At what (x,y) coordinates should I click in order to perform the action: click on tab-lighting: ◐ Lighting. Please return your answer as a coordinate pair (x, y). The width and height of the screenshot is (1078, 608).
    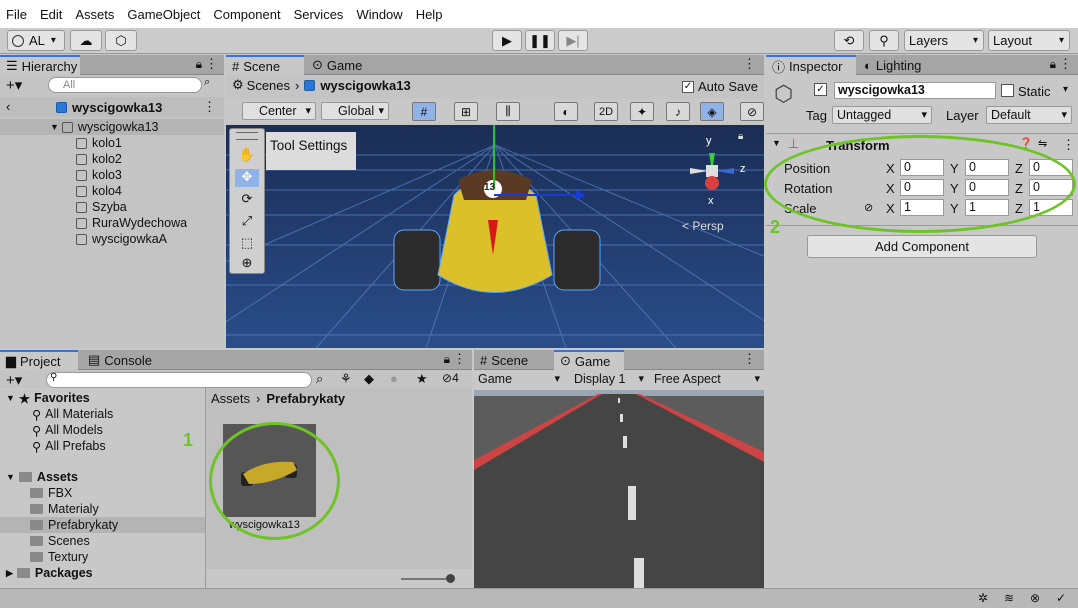
    Looking at the image, I should click on (892, 65).